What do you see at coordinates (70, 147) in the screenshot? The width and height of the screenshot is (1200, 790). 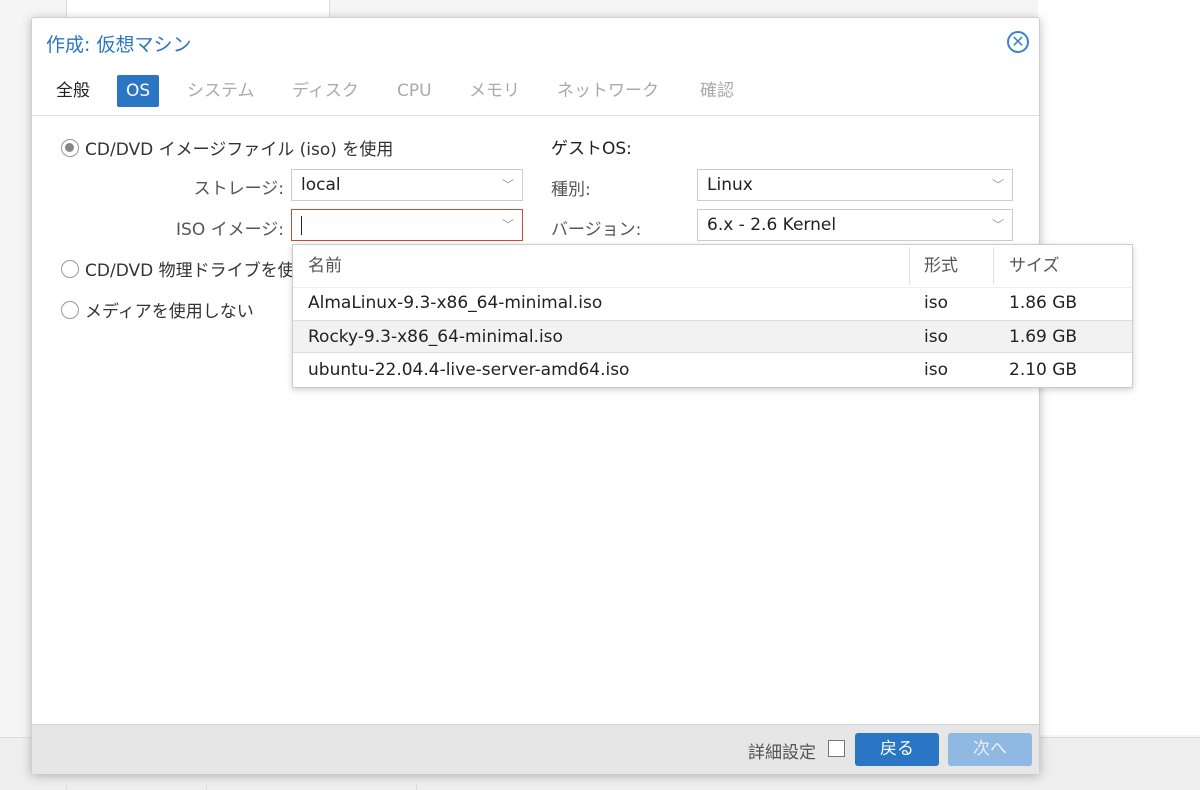 I see `radio-selected-icon` at bounding box center [70, 147].